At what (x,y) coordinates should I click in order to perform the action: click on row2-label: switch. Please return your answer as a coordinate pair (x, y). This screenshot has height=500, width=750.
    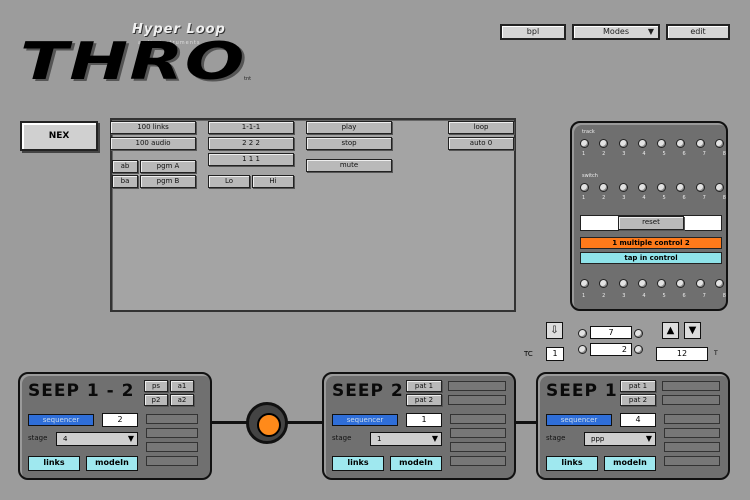
    Looking at the image, I should click on (590, 176).